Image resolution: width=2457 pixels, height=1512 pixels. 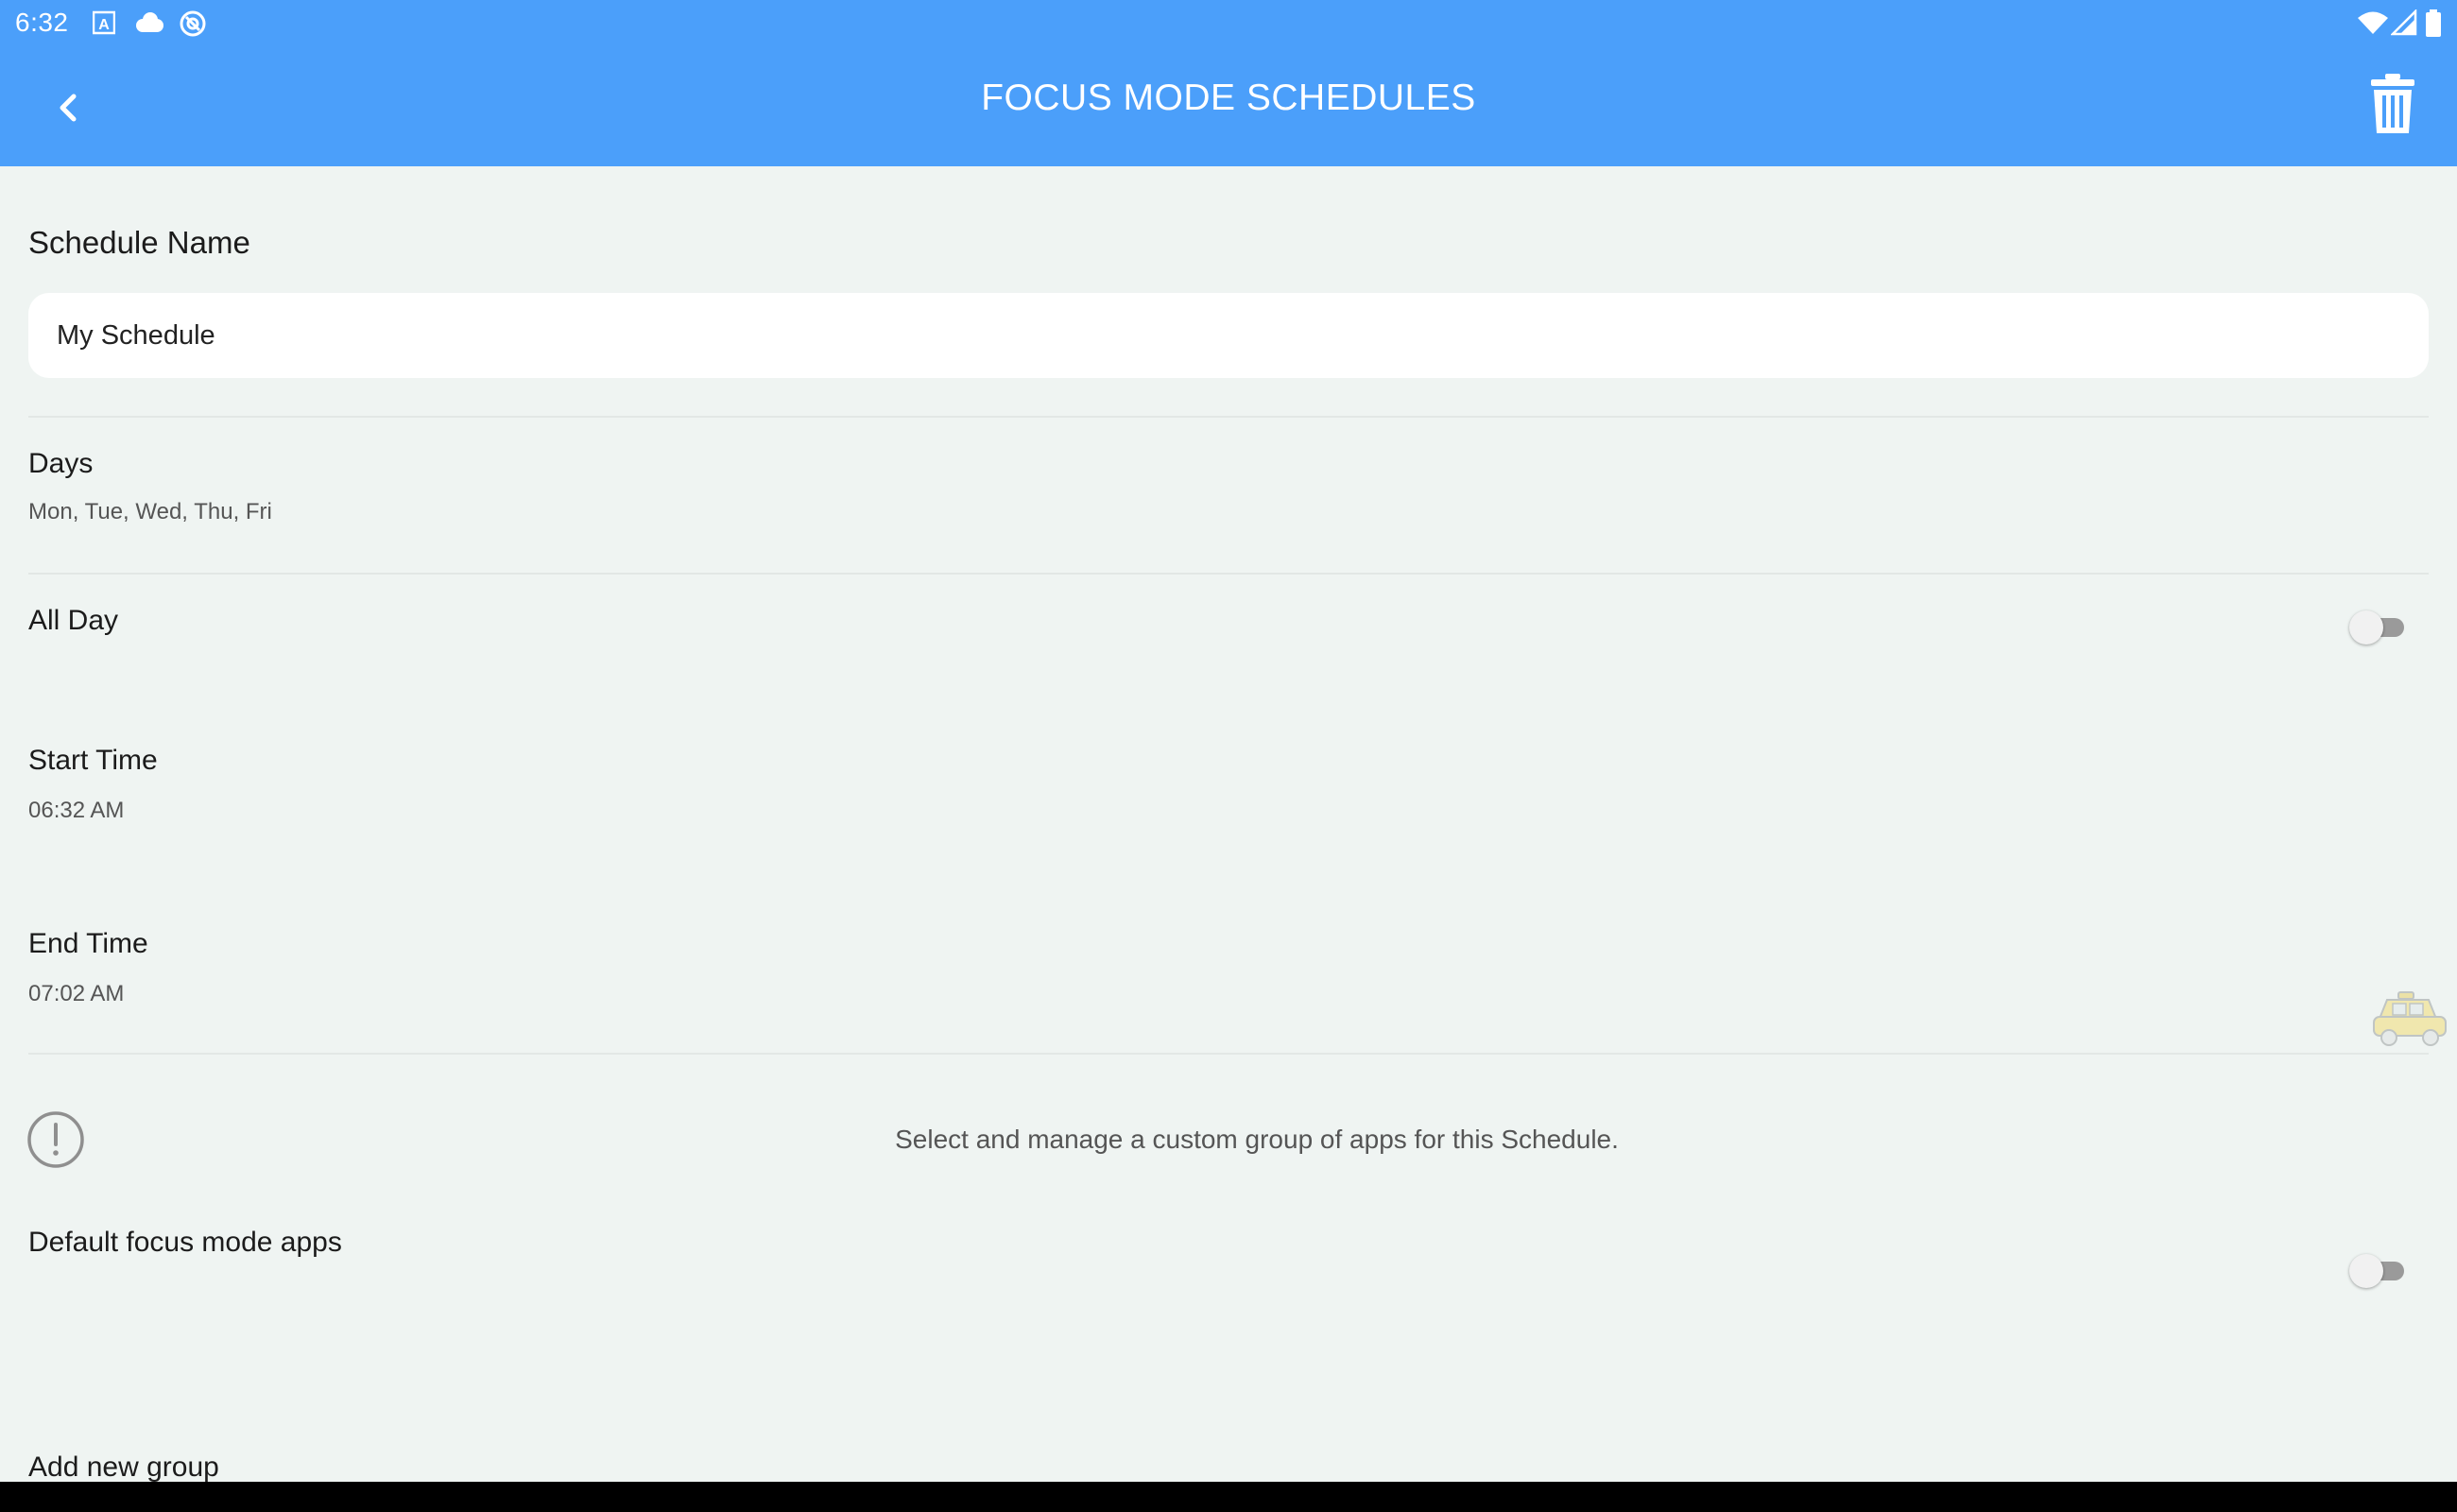 What do you see at coordinates (2410, 1019) in the screenshot?
I see `taxi-mascot-icon` at bounding box center [2410, 1019].